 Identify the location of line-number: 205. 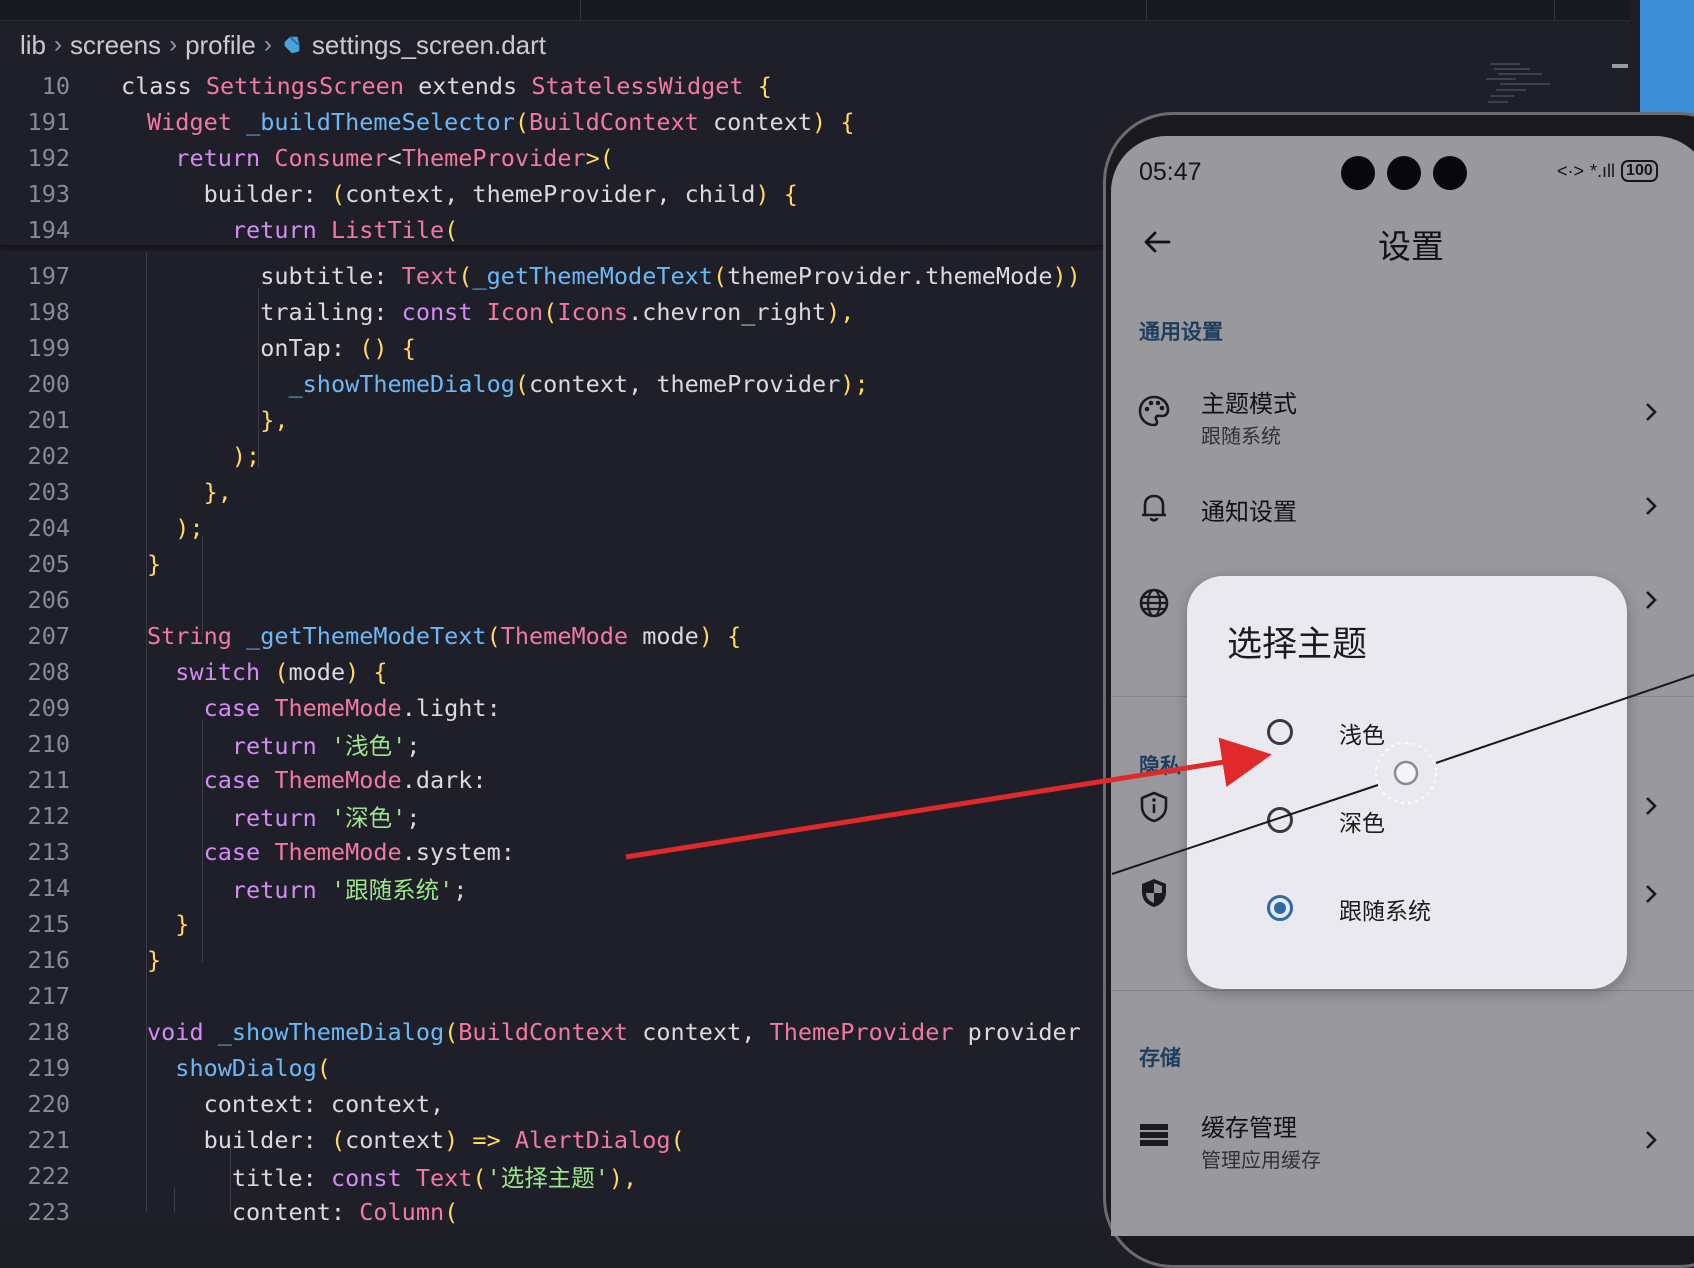
(48, 564).